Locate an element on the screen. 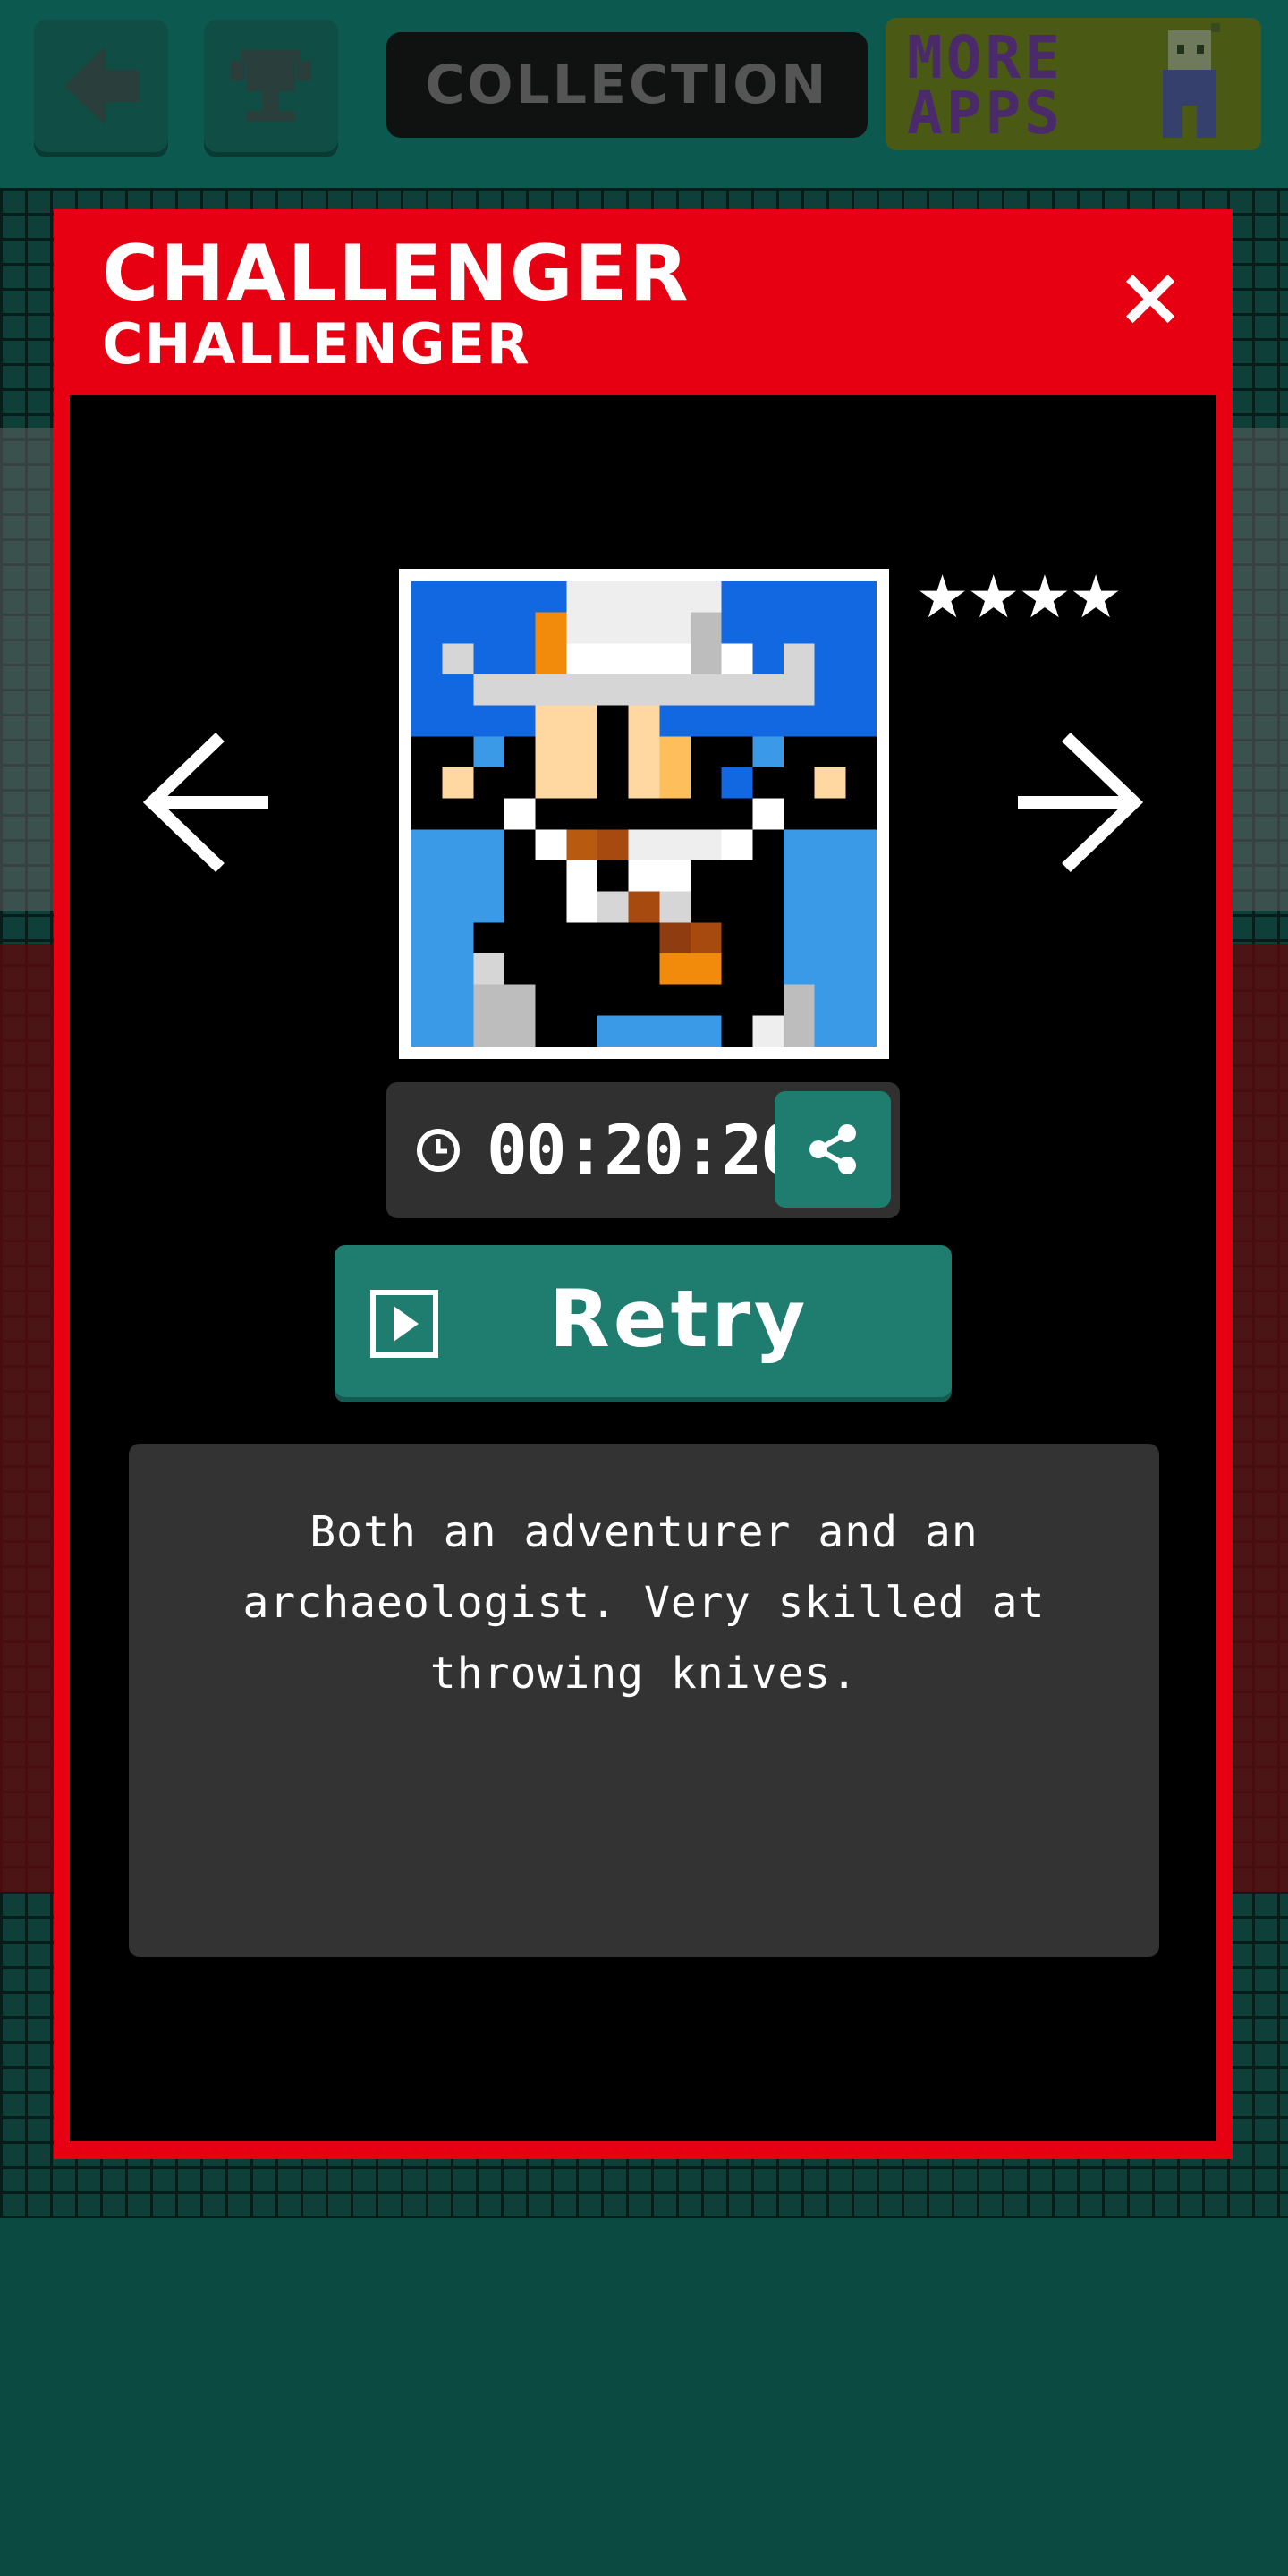 The height and width of the screenshot is (2576, 1288). share-icon is located at coordinates (832, 1149).